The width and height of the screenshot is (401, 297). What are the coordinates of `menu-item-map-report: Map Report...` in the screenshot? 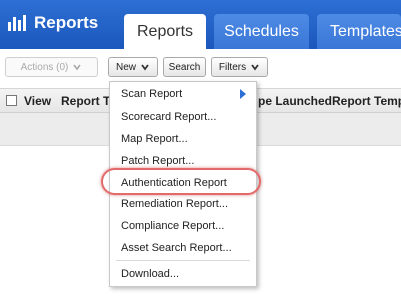 It's located at (154, 139).